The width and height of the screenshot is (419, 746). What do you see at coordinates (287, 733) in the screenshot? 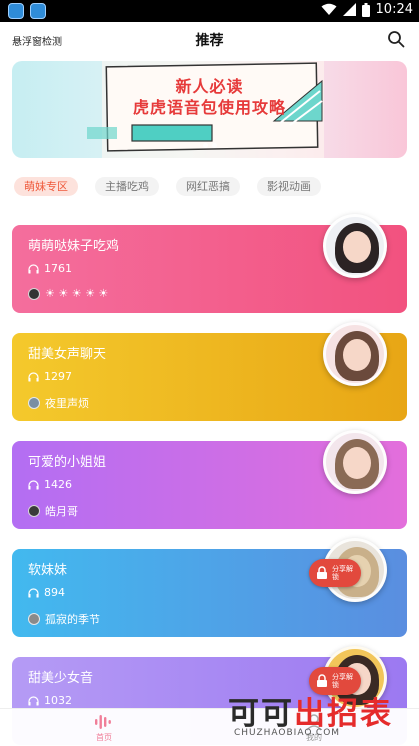
I see `watermark-url: CHUZHAOBIAO.COM` at bounding box center [287, 733].